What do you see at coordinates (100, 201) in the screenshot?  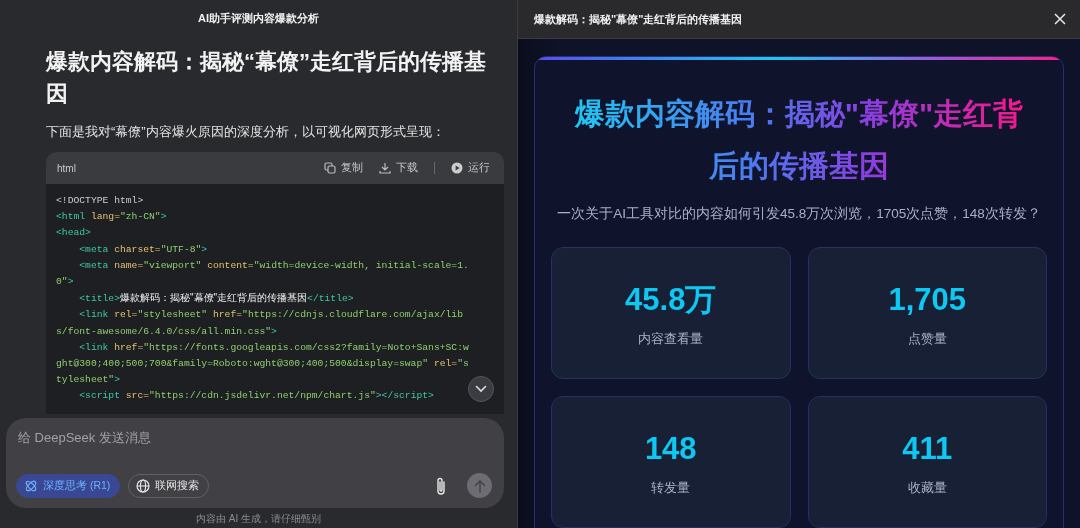 I see `code-line: <!DOCTYPE html>` at bounding box center [100, 201].